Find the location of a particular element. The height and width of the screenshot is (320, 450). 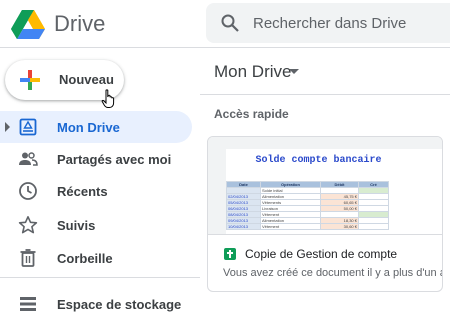

hand-cursor-icon is located at coordinates (108, 98).